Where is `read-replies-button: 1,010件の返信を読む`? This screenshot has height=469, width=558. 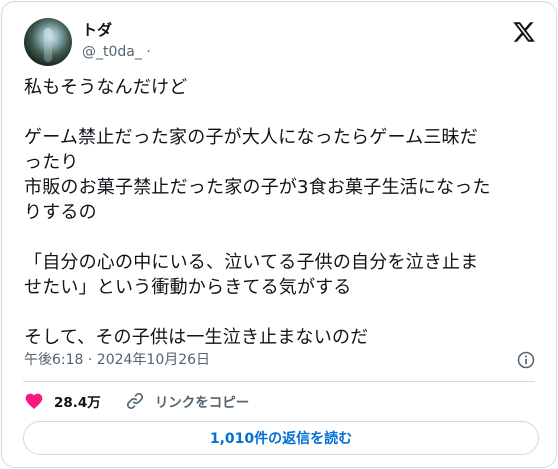 read-replies-button: 1,010件の返信を読む is located at coordinates (281, 438).